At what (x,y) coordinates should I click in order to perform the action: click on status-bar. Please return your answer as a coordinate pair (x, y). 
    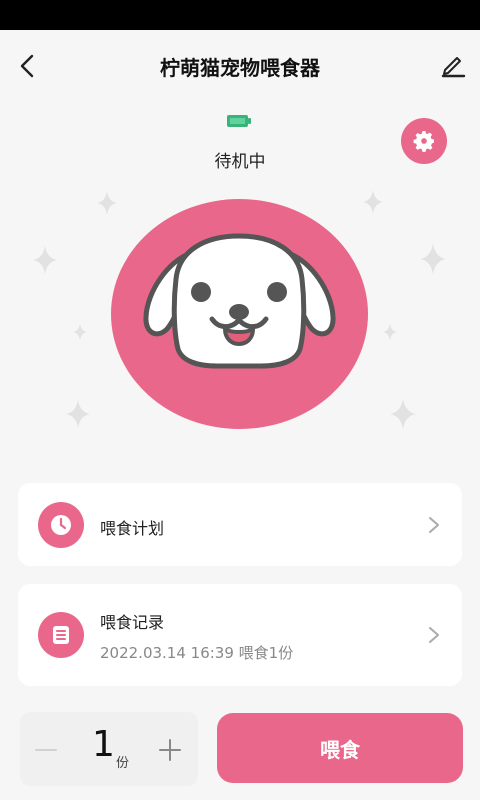
    Looking at the image, I should click on (240, 15).